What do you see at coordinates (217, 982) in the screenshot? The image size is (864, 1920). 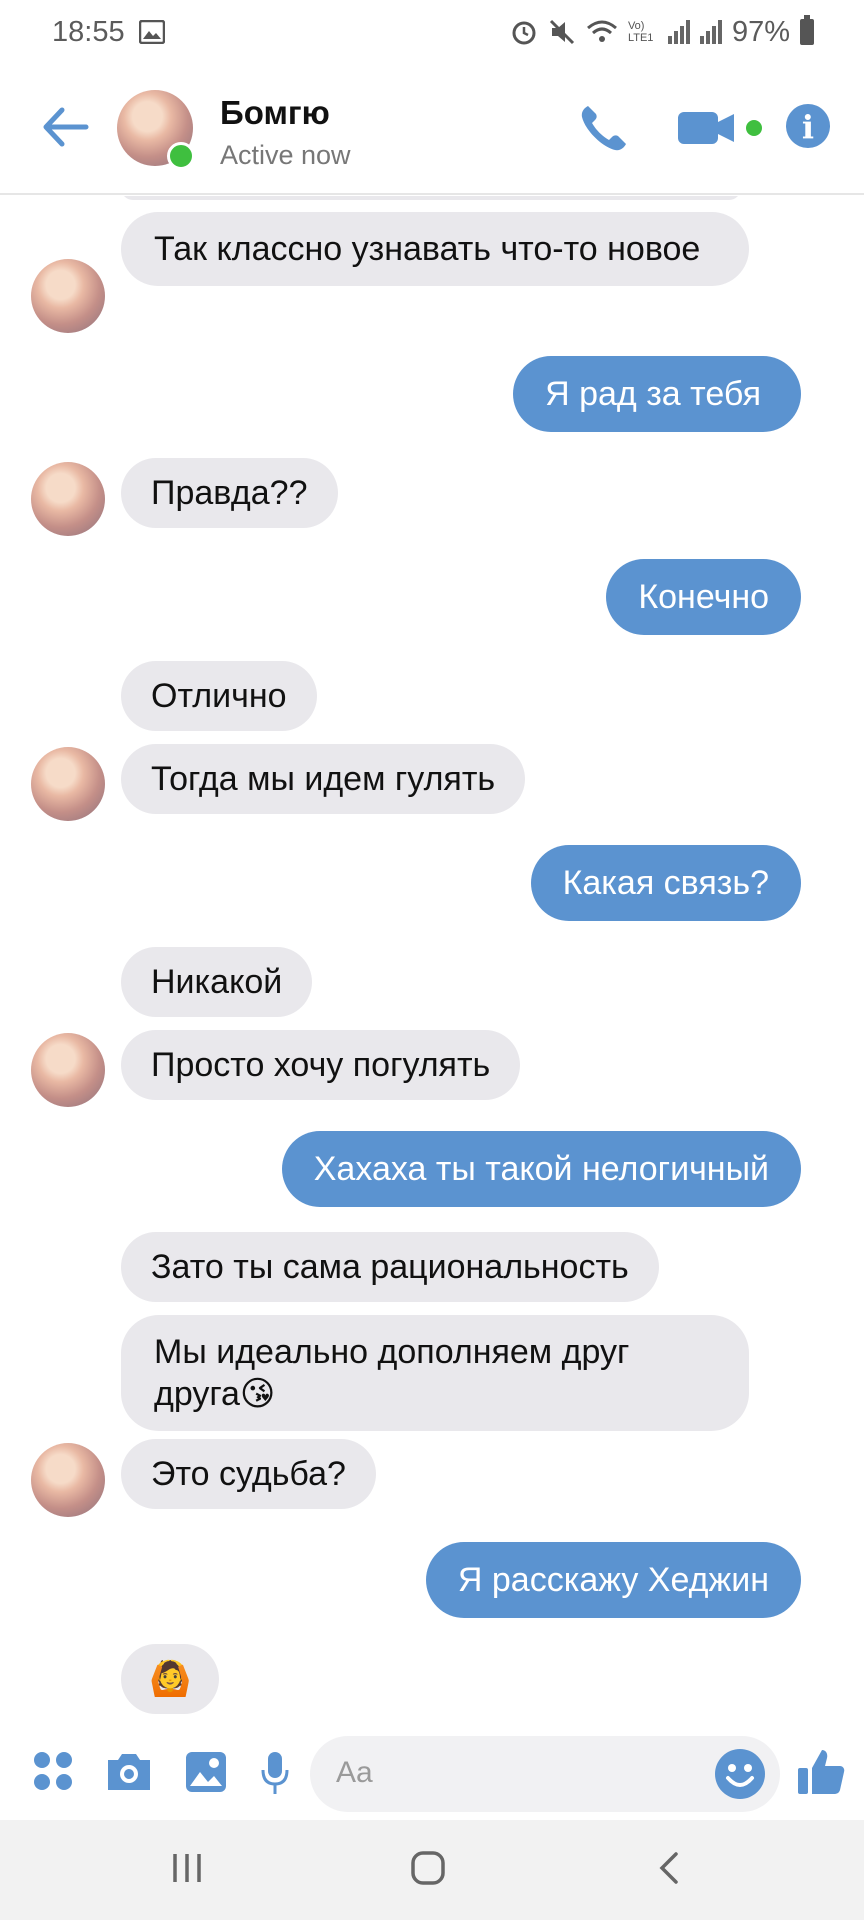 I see `message-bubble-incoming: Никакой` at bounding box center [217, 982].